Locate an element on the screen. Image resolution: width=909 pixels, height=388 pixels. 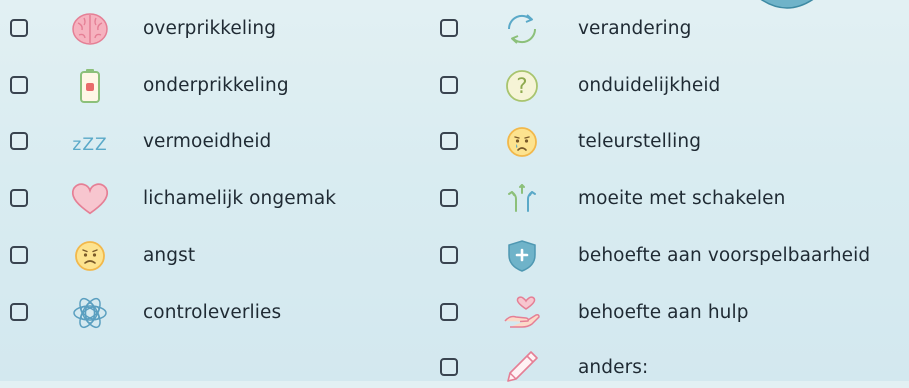
checklist-item-vermoeidheid: zZZ vermoeidheid is located at coordinates (215, 142).